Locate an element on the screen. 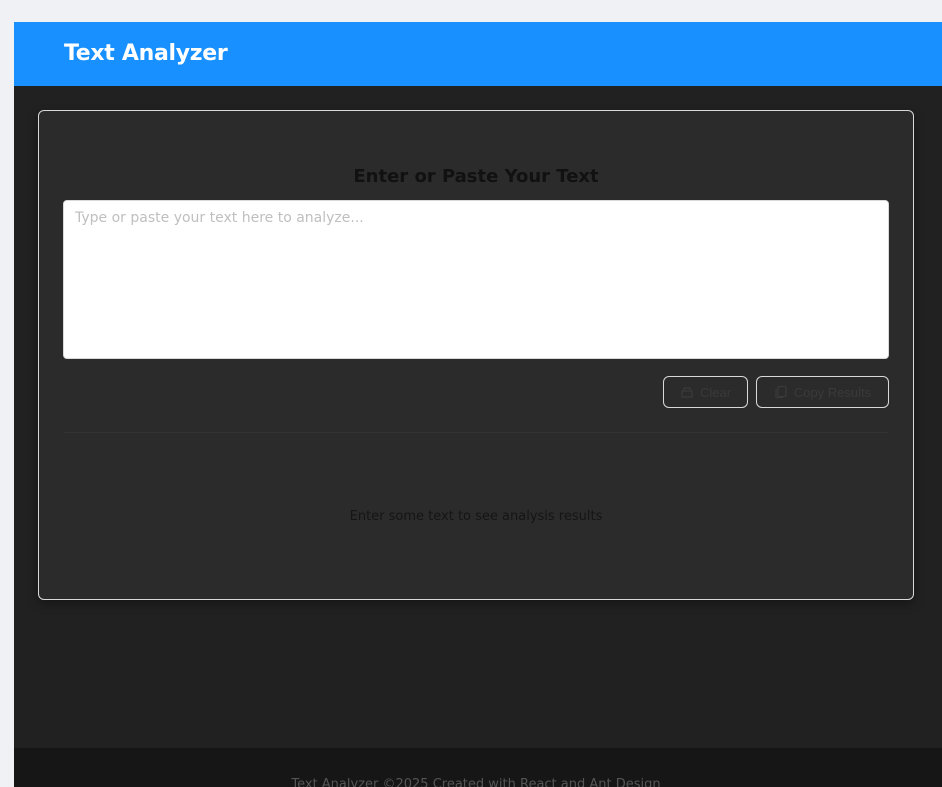 The height and width of the screenshot is (787, 942). clear-button: Clear is located at coordinates (705, 392).